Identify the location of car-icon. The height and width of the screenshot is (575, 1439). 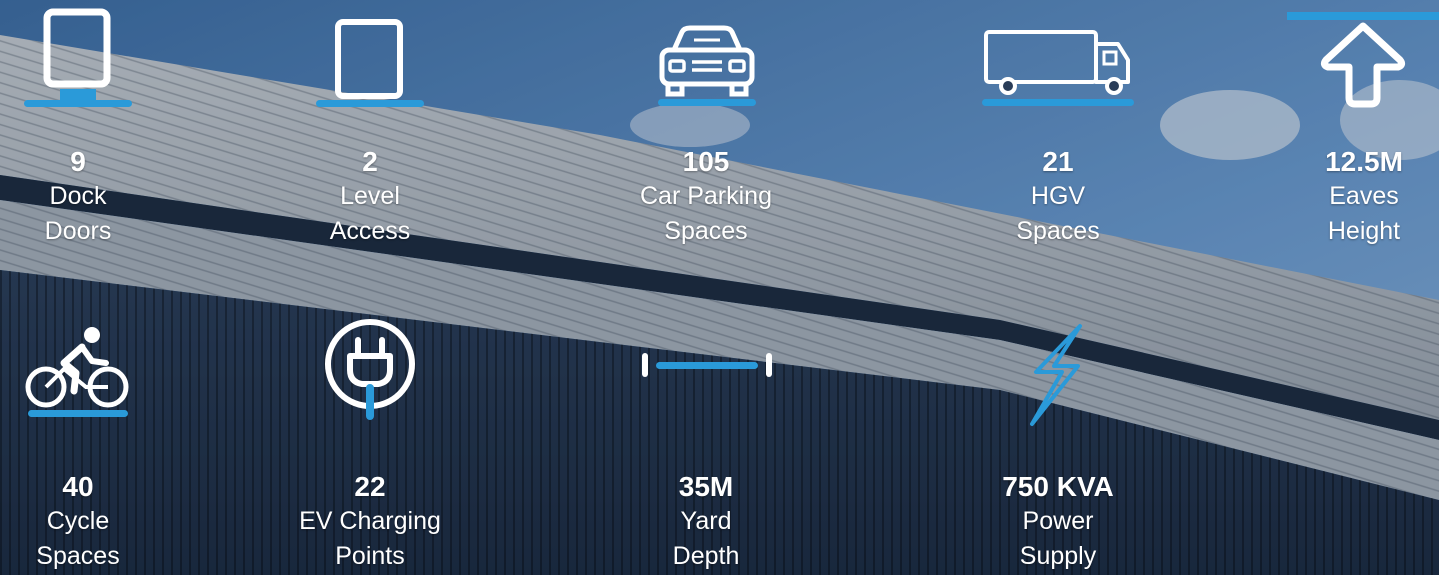
(707, 65).